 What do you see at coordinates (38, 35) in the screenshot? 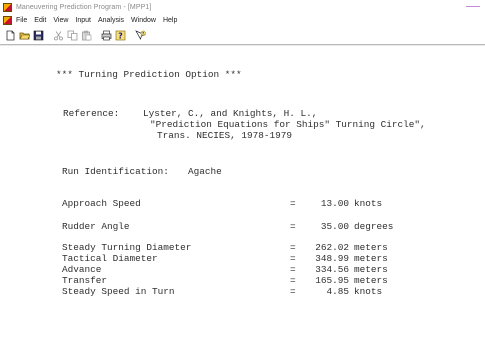
I see `save-icon` at bounding box center [38, 35].